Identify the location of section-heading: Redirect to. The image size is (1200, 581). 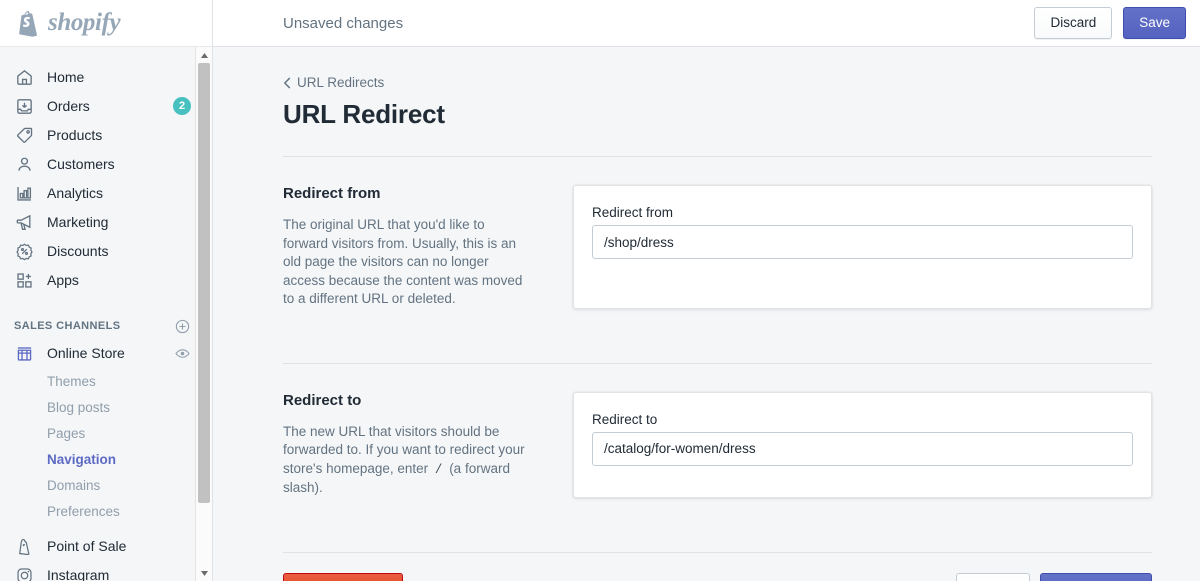
(322, 400).